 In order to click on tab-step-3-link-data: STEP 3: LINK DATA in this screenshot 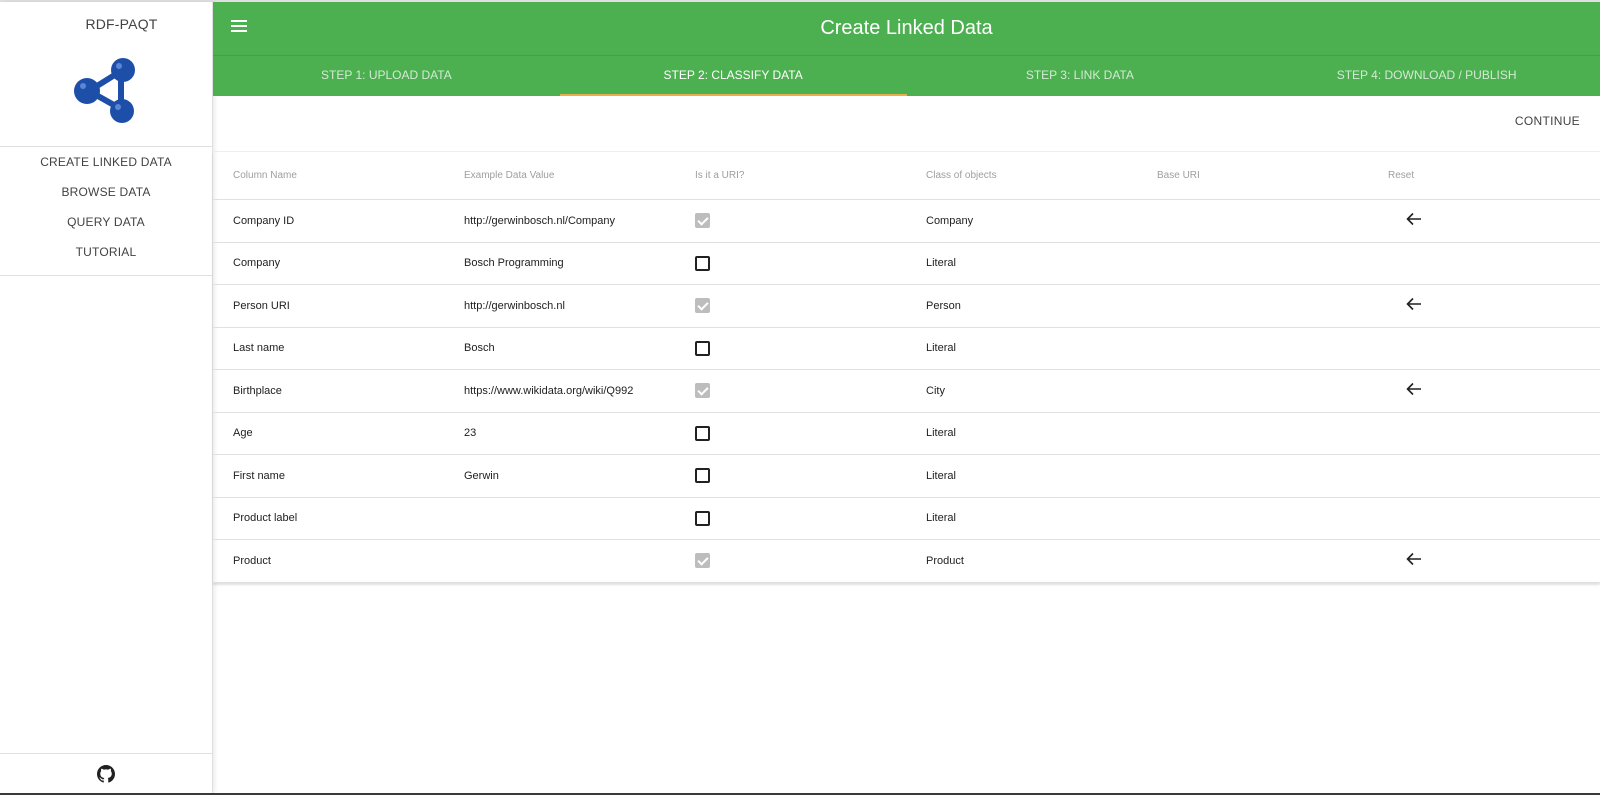, I will do `click(1080, 76)`.